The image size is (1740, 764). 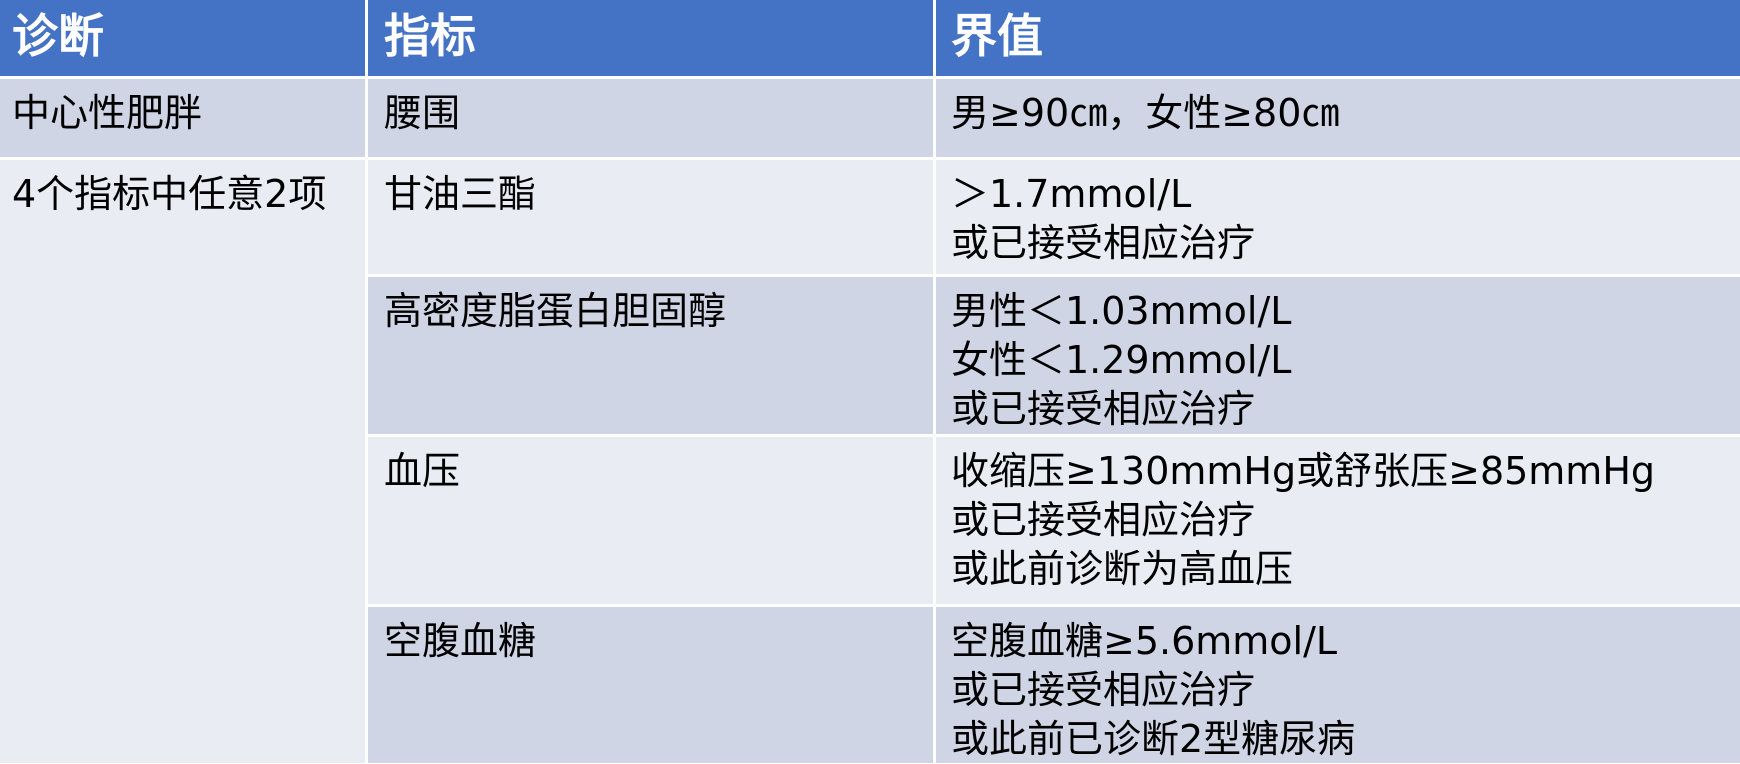 I want to click on threshold-hdl-cholesterol: 男性＜1.03mmol/L 女性＜1.29mmol/L 或已接受相应治疗, so click(x=1338, y=355).